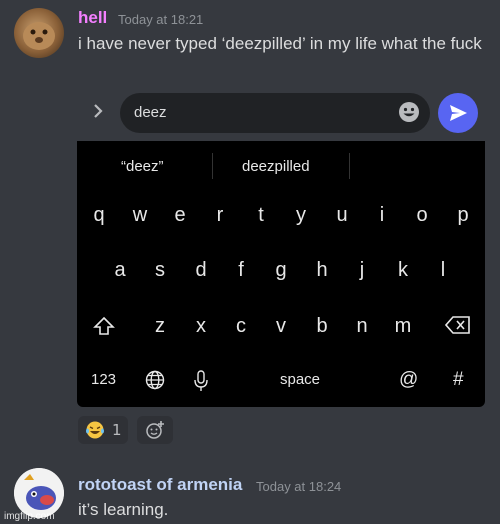  I want to click on key-i: i, so click(382, 215).